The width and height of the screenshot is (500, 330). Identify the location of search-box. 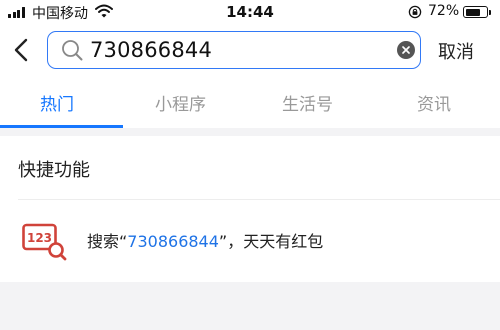
(234, 50).